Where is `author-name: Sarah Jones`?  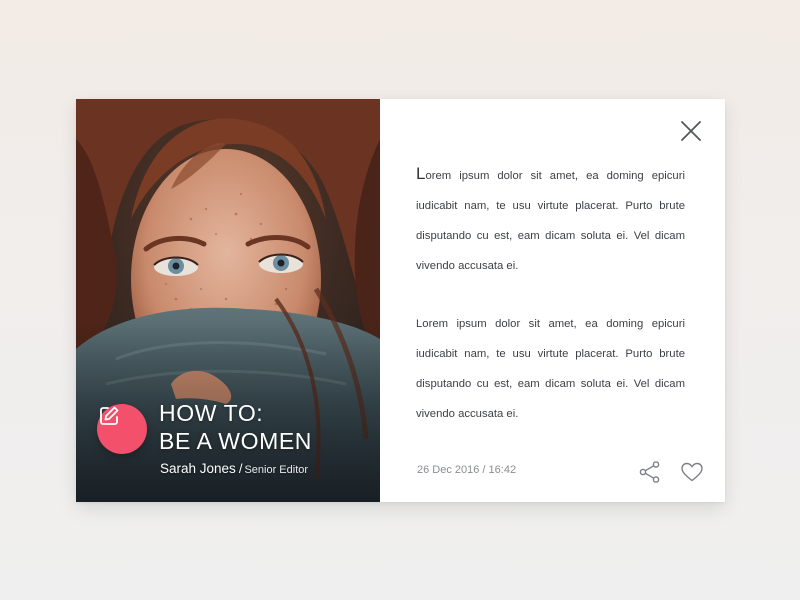
author-name: Sarah Jones is located at coordinates (198, 468).